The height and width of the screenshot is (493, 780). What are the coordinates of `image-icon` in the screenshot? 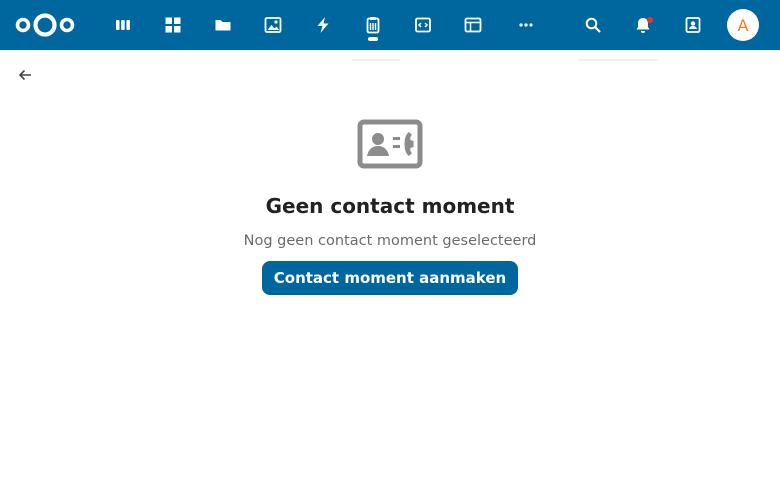 It's located at (273, 25).